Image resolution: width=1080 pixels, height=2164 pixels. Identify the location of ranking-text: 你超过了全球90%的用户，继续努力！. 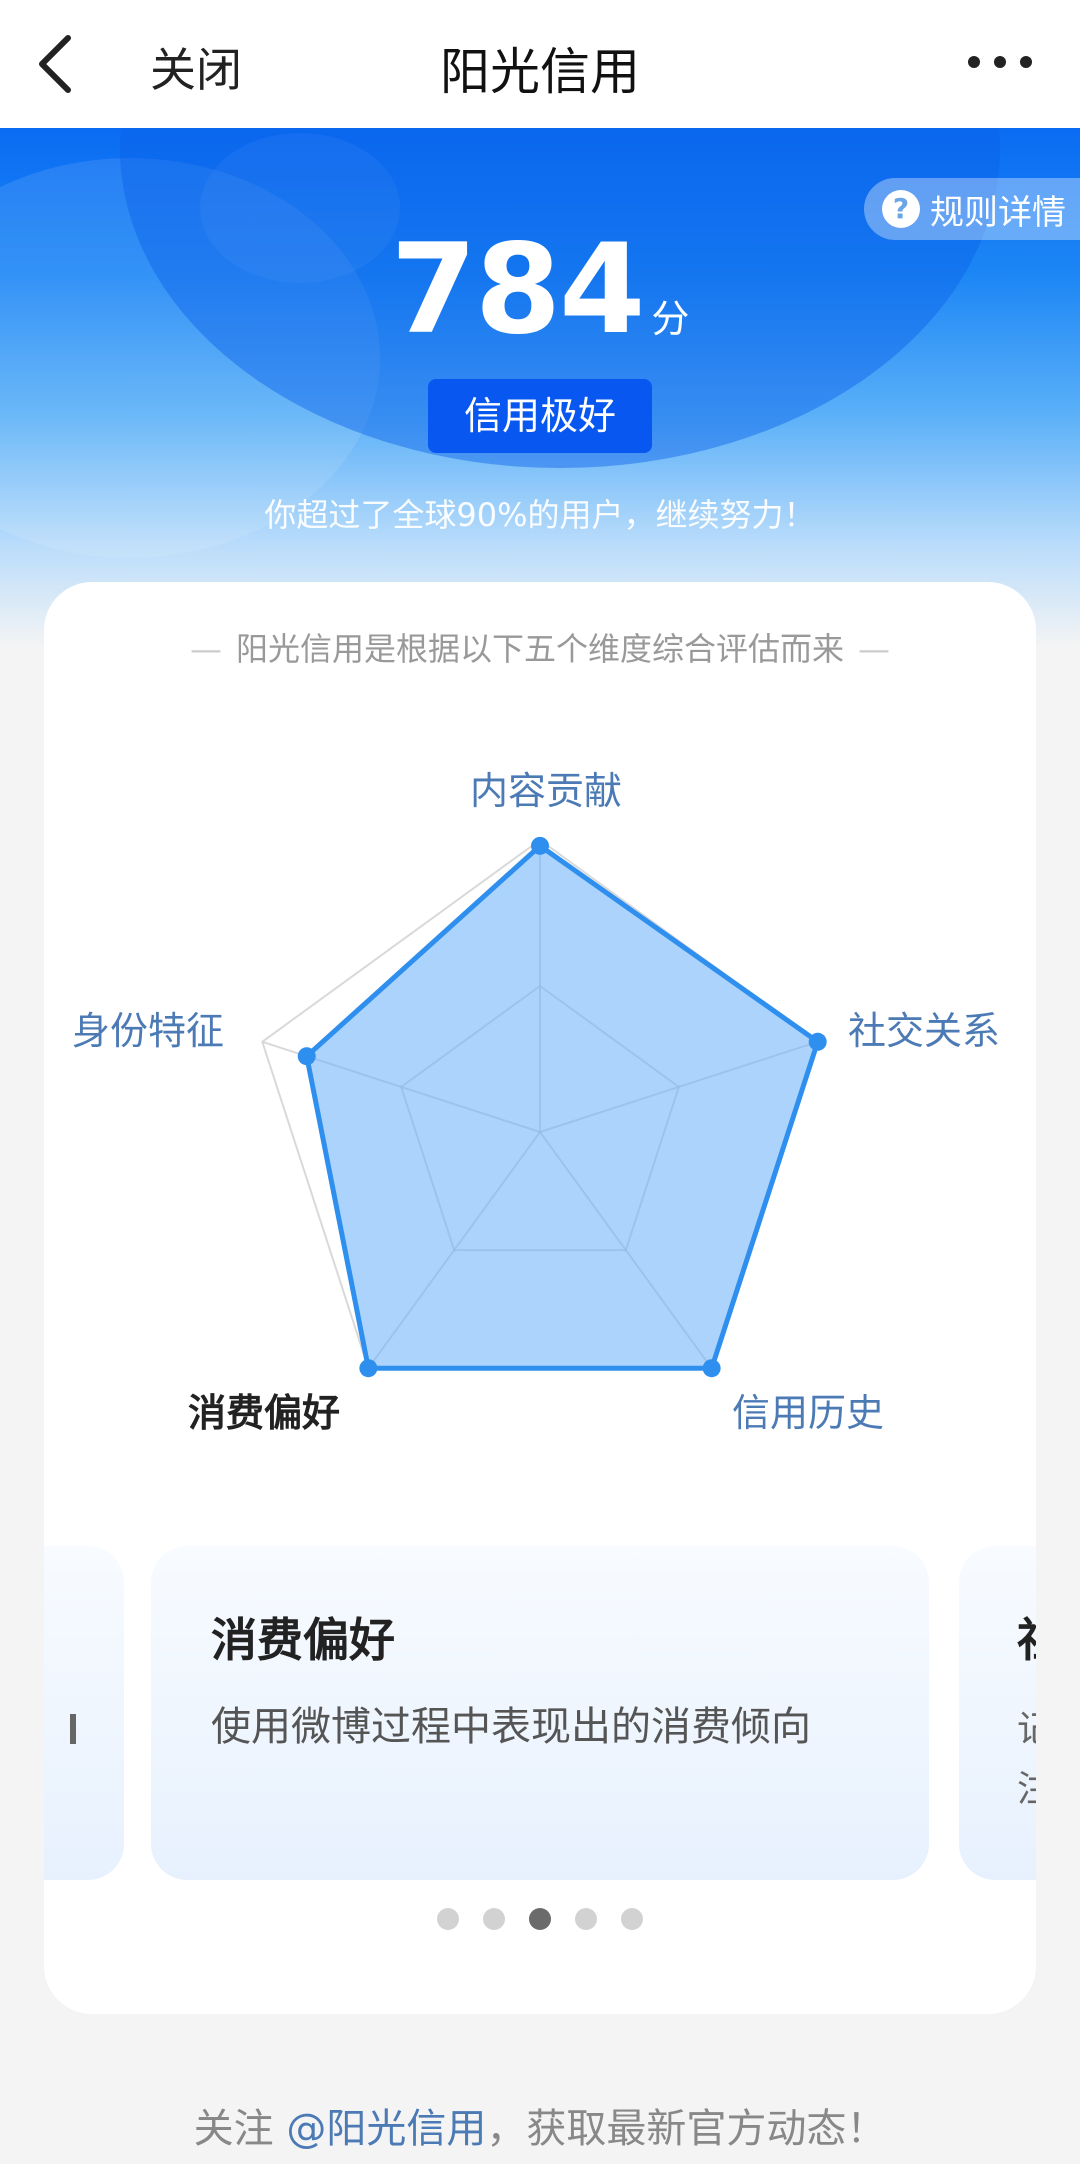
(540, 515).